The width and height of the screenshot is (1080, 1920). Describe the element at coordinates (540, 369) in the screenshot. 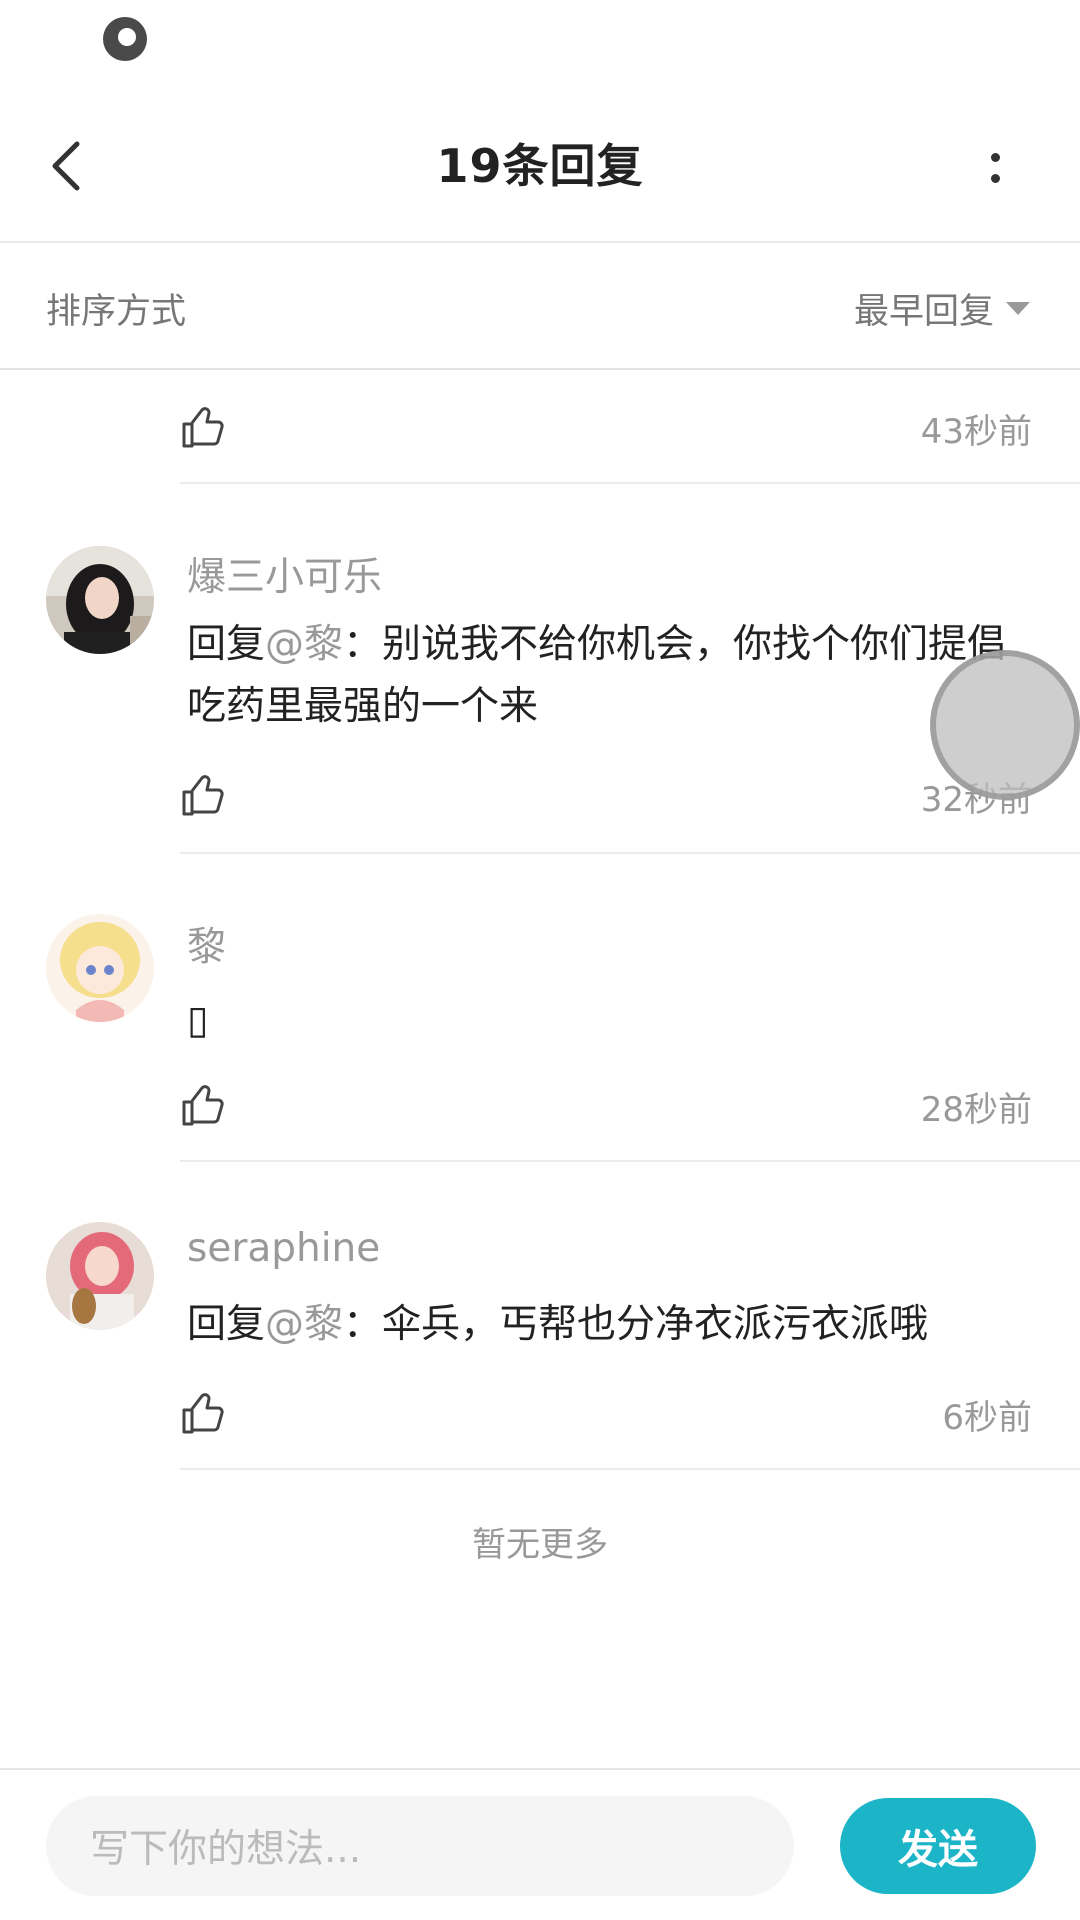

I see `sort-divider` at that location.